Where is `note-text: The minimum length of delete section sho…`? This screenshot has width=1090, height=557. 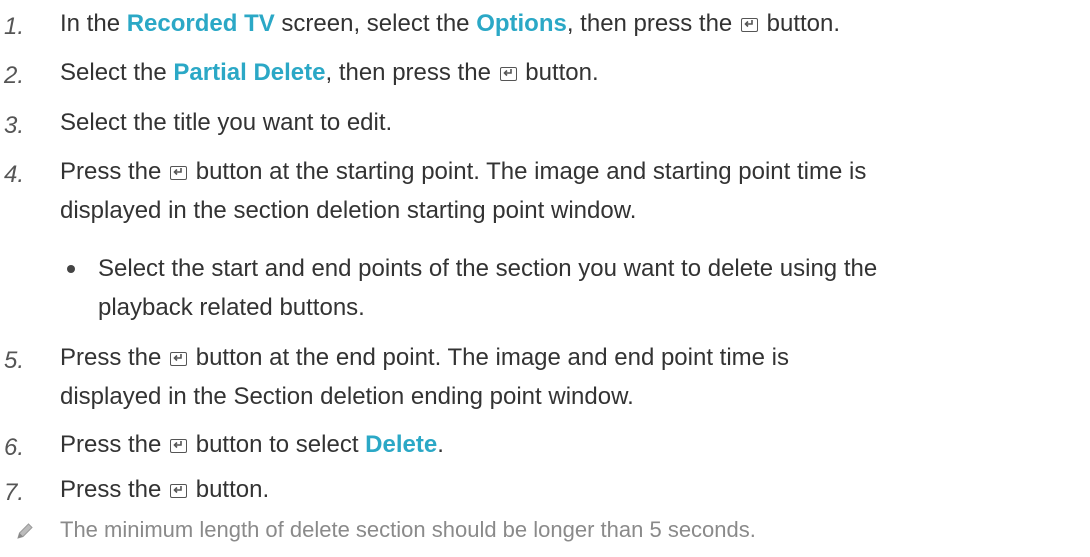
note-text: The minimum length of delete section sho… is located at coordinates (408, 529).